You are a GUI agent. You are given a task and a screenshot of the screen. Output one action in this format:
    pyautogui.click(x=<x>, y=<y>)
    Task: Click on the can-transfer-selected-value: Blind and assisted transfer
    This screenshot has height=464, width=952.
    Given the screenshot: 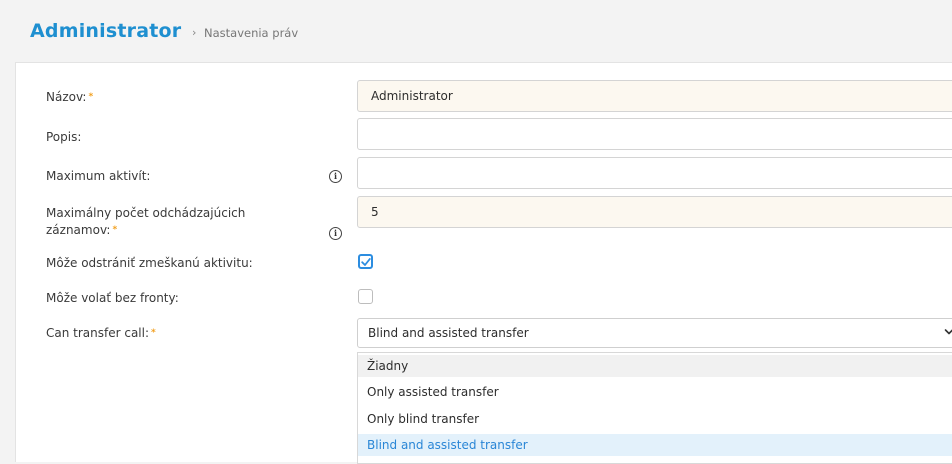 What is the action you would take?
    pyautogui.click(x=448, y=333)
    